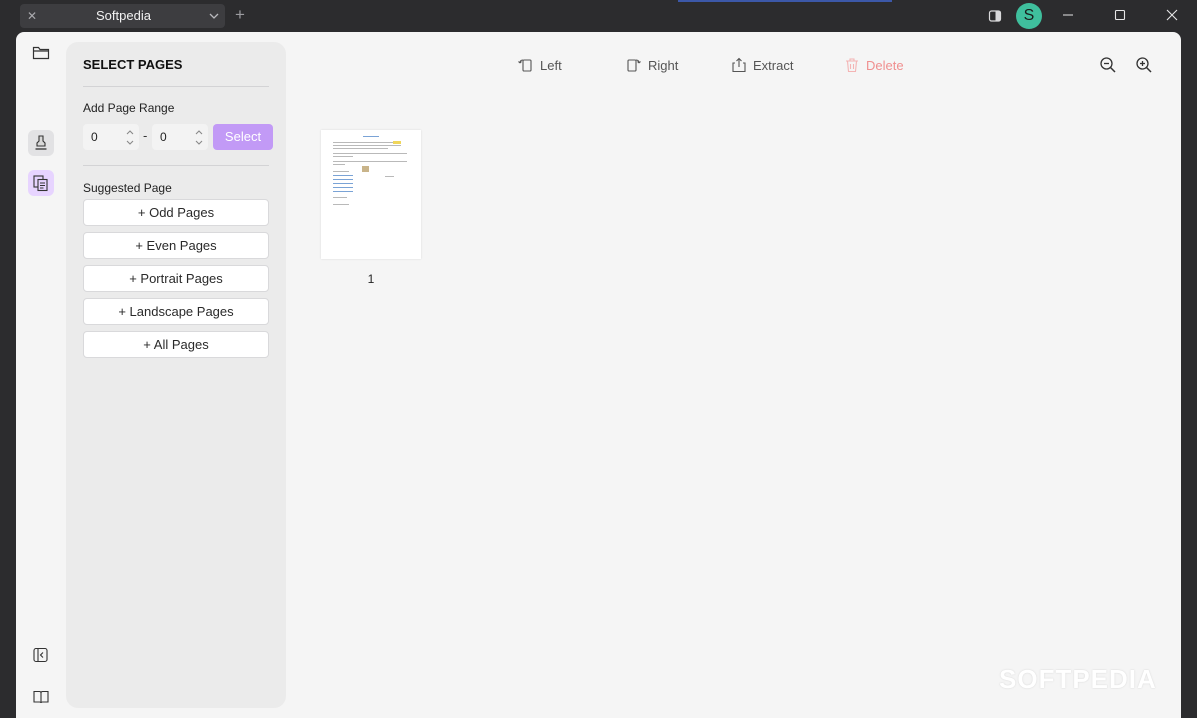 The image size is (1197, 718). I want to click on new-tab-plus-icon: +, so click(240, 15).